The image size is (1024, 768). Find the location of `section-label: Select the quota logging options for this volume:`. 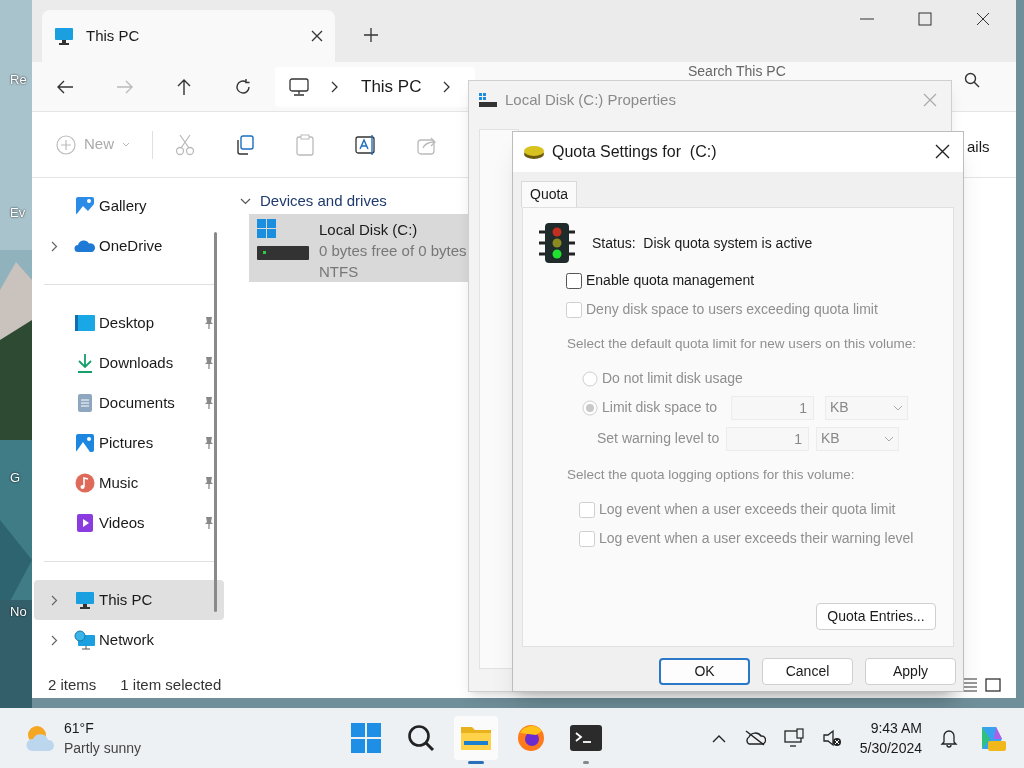

section-label: Select the quota logging options for this volume: is located at coordinates (711, 474).